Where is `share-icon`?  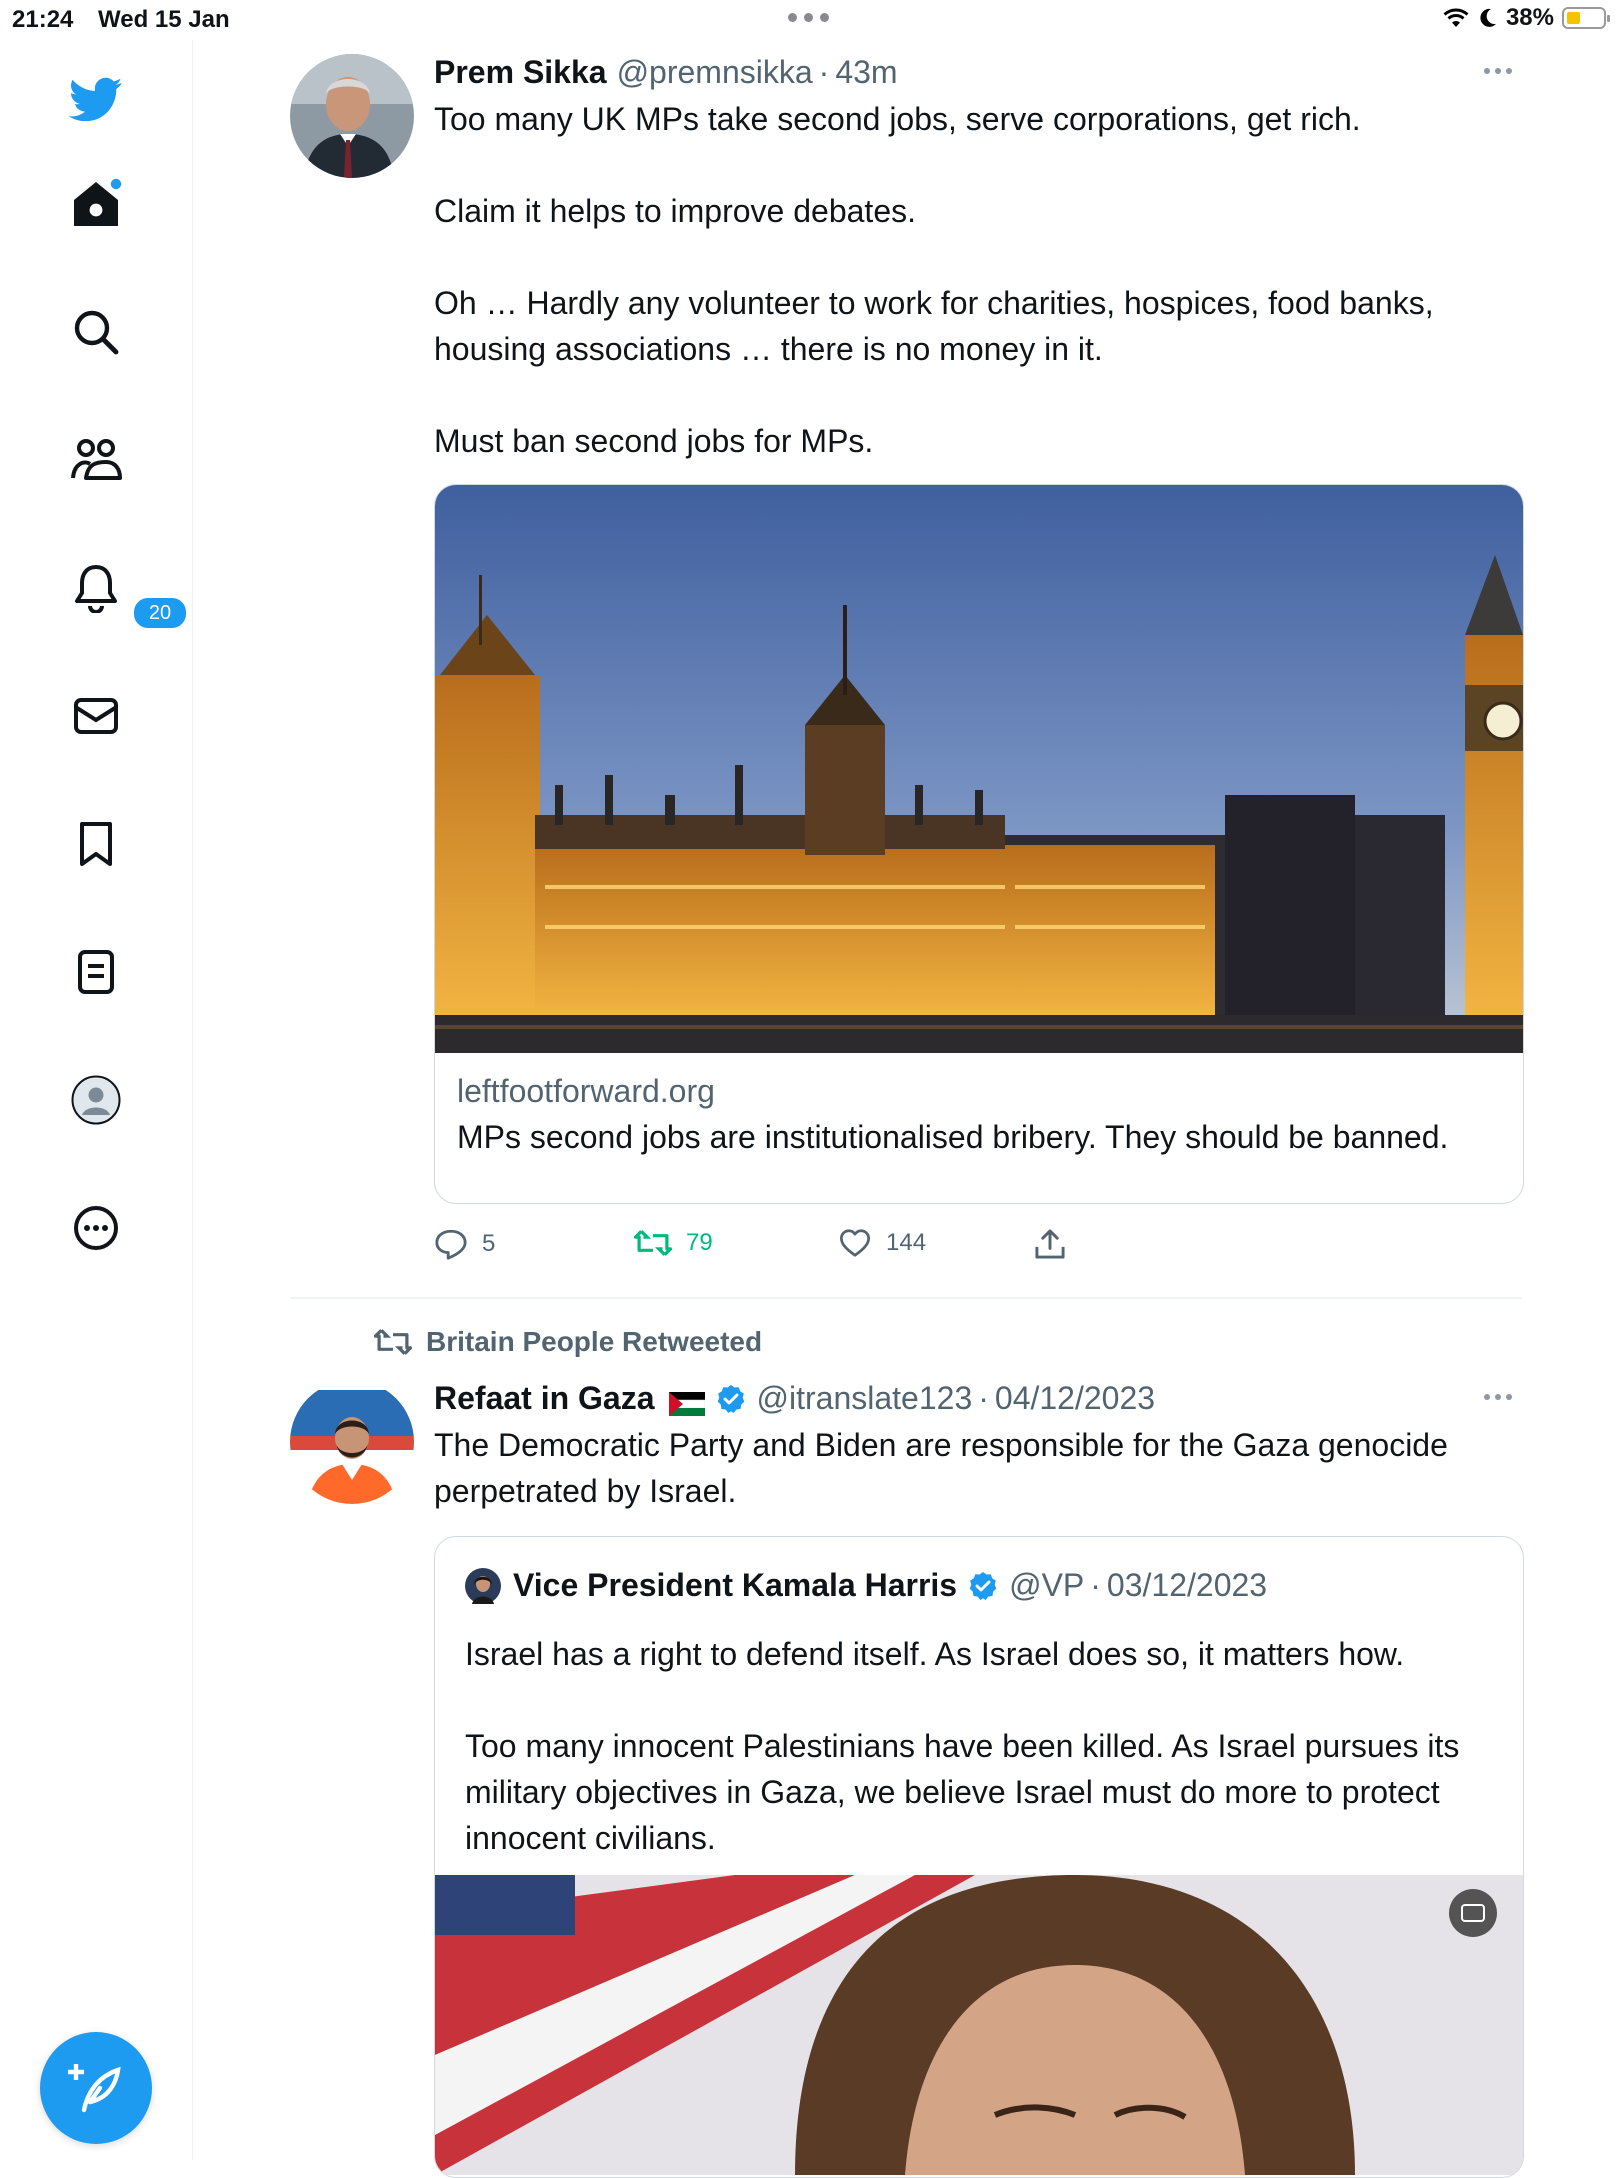 share-icon is located at coordinates (1050, 1244).